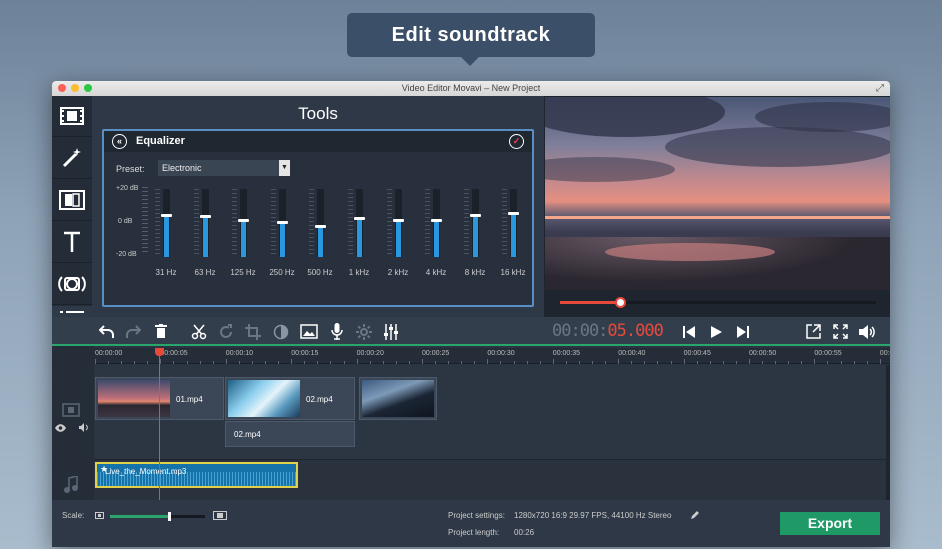 Image resolution: width=942 pixels, height=549 pixels. Describe the element at coordinates (224, 168) in the screenshot. I see `preset-dropdown: Electronic ▼` at that location.